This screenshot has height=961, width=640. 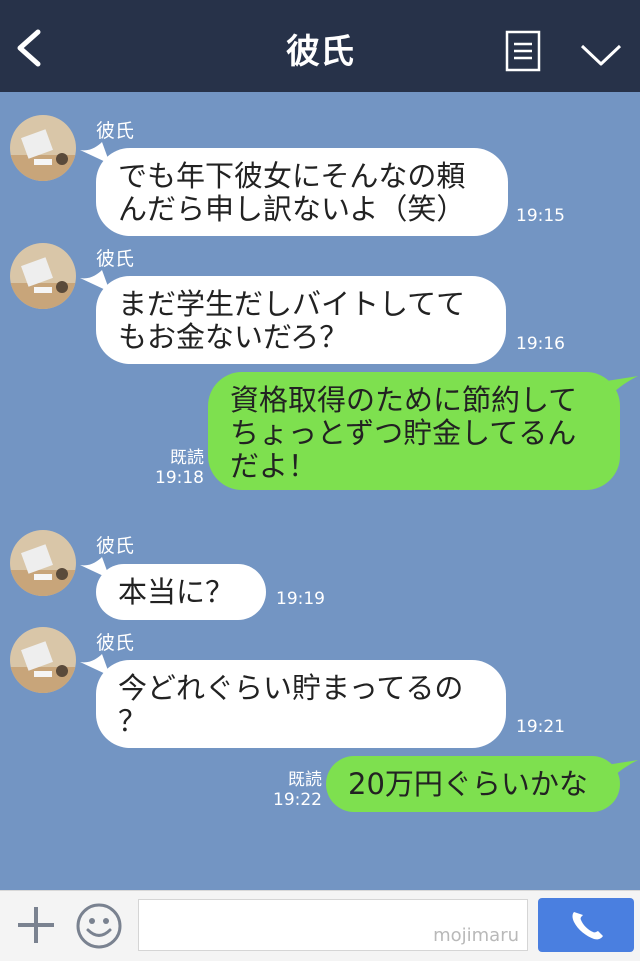 What do you see at coordinates (540, 216) in the screenshot?
I see `message-time: 19:15` at bounding box center [540, 216].